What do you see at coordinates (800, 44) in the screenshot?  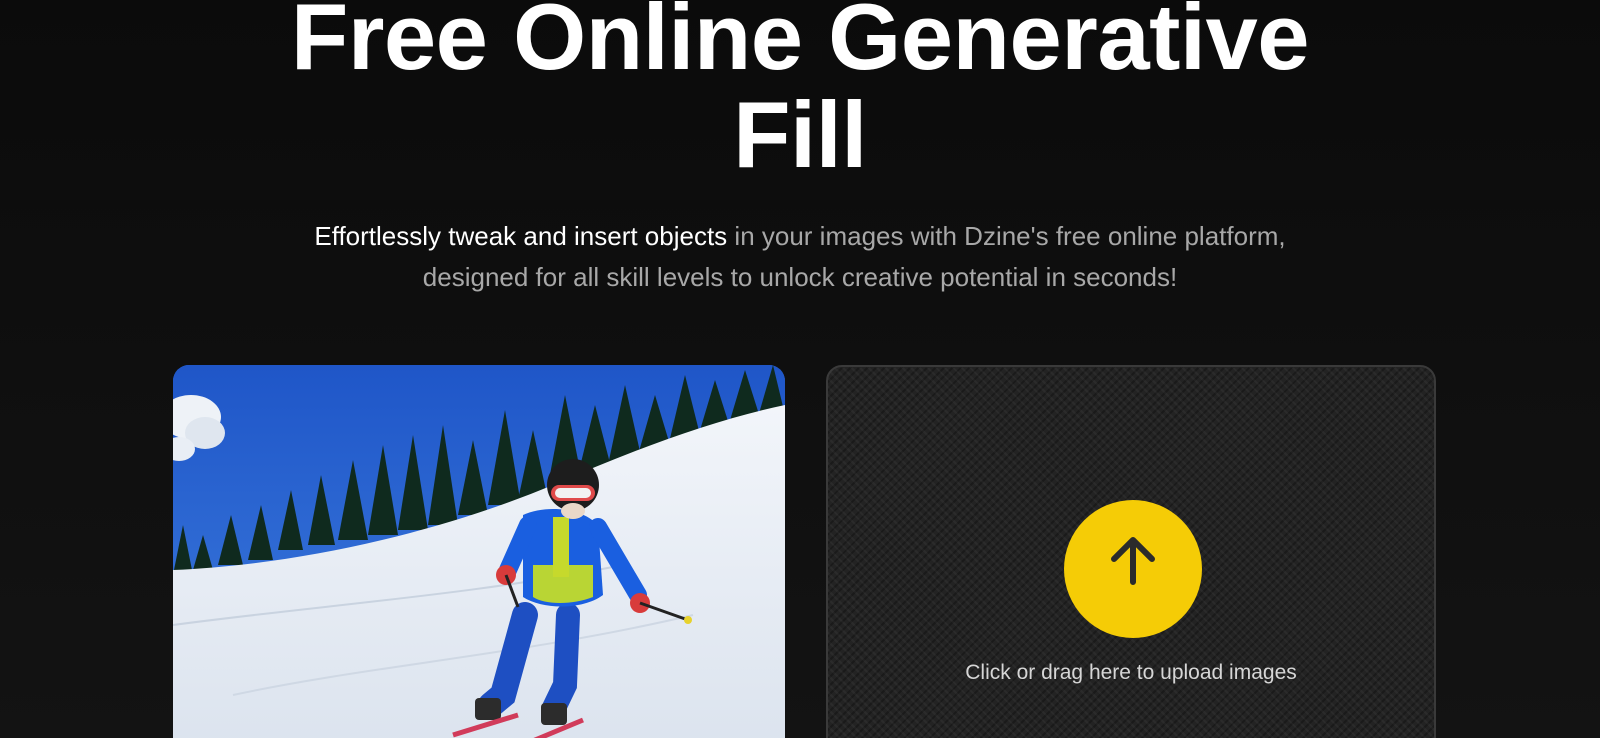 I see `page-title-line-1: Free Online Generative` at bounding box center [800, 44].